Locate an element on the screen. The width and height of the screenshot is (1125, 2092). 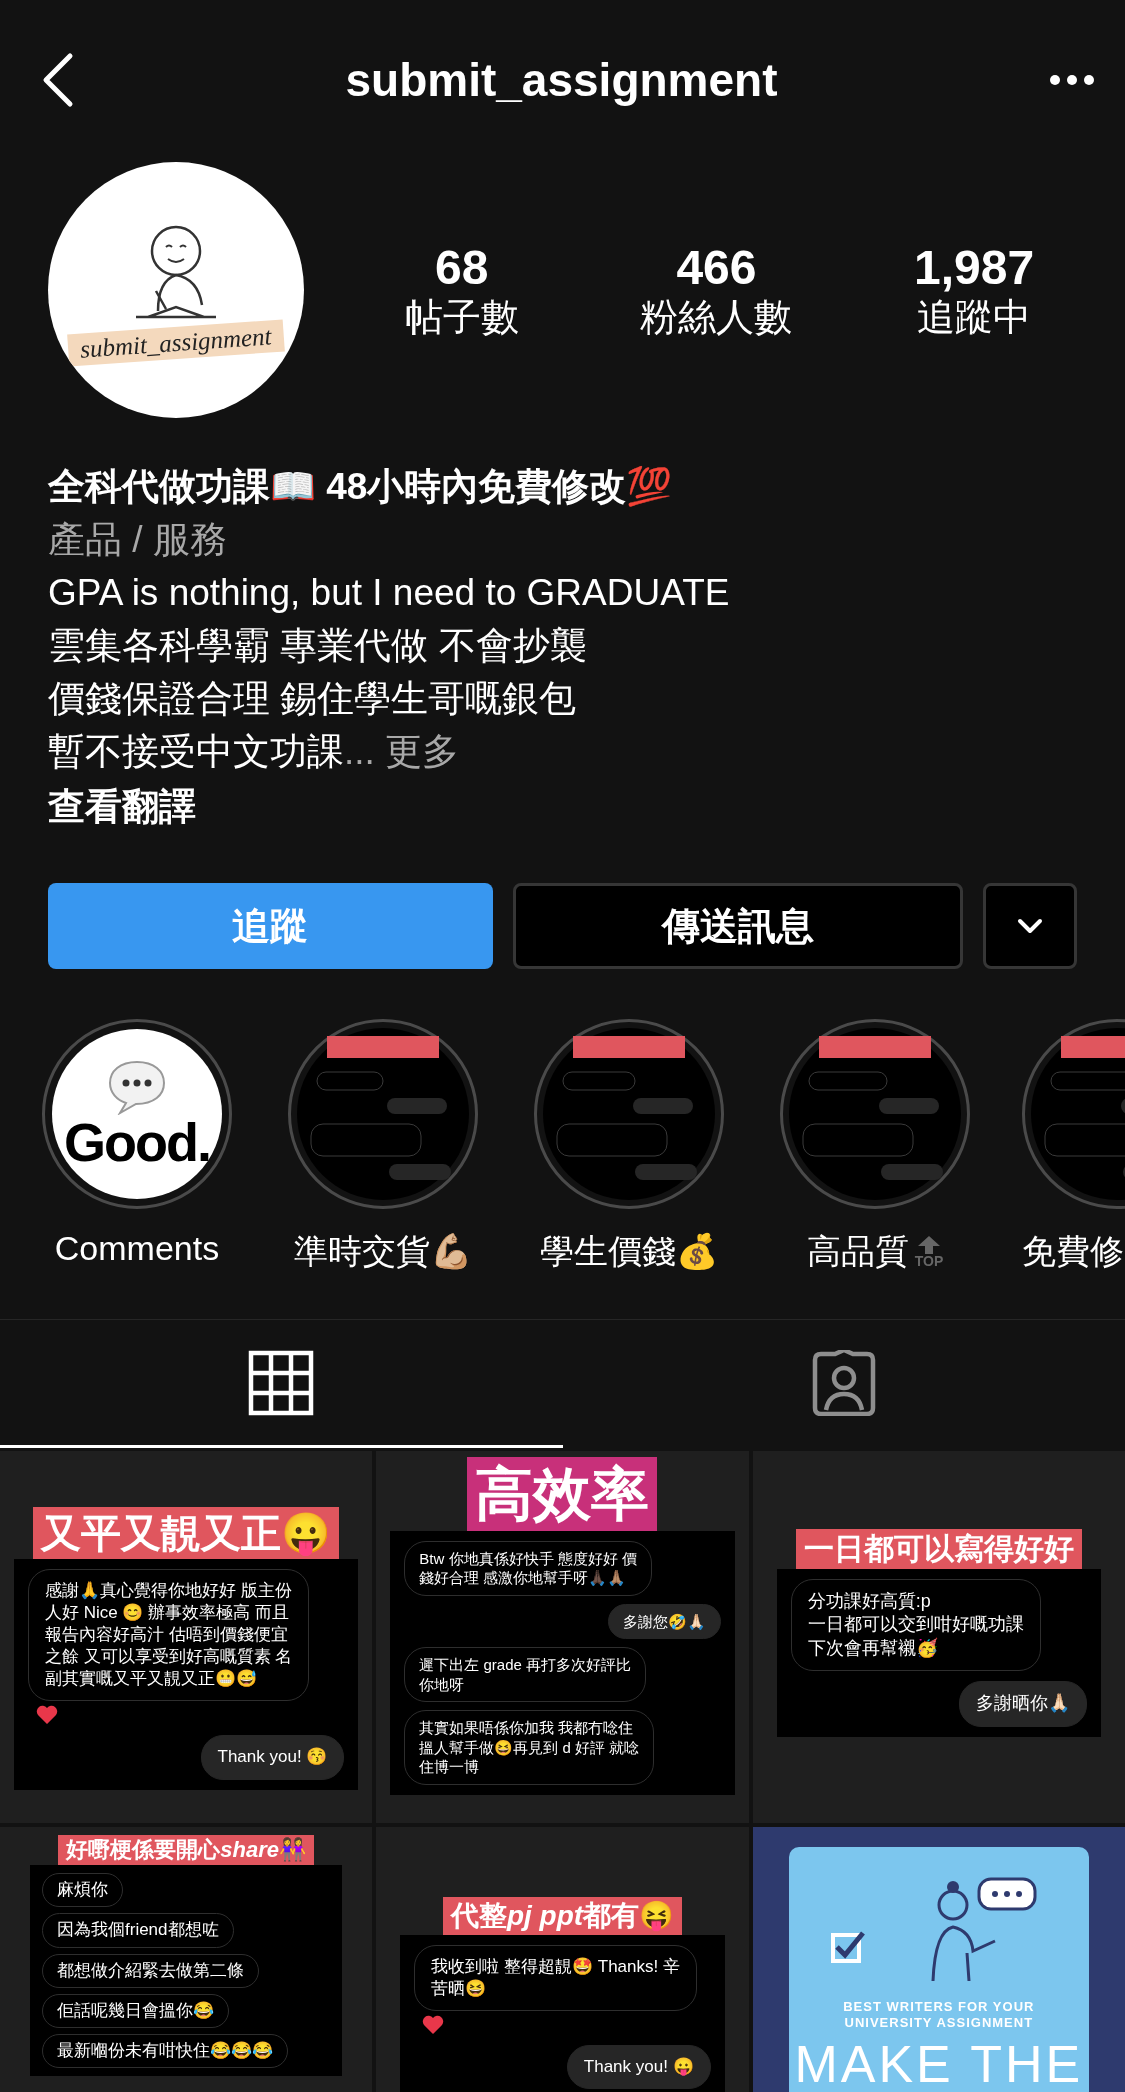
post-thumbnail: 代整pj ppt都有😝 我收到啦 整得超靚🤩 Thanks! 辛 苦晒😆 Thank you! 😛 is located at coordinates (562, 1959).